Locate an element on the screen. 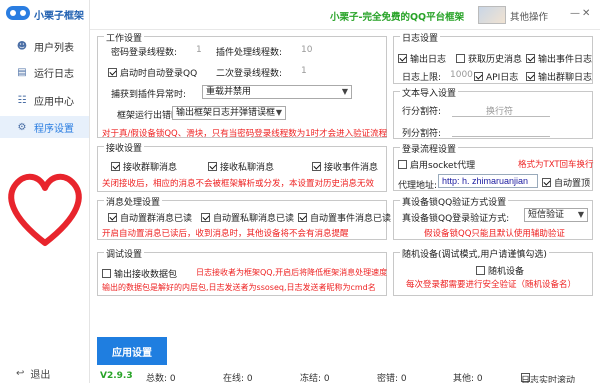  api-log-checkbox: API日志 is located at coordinates (496, 76).